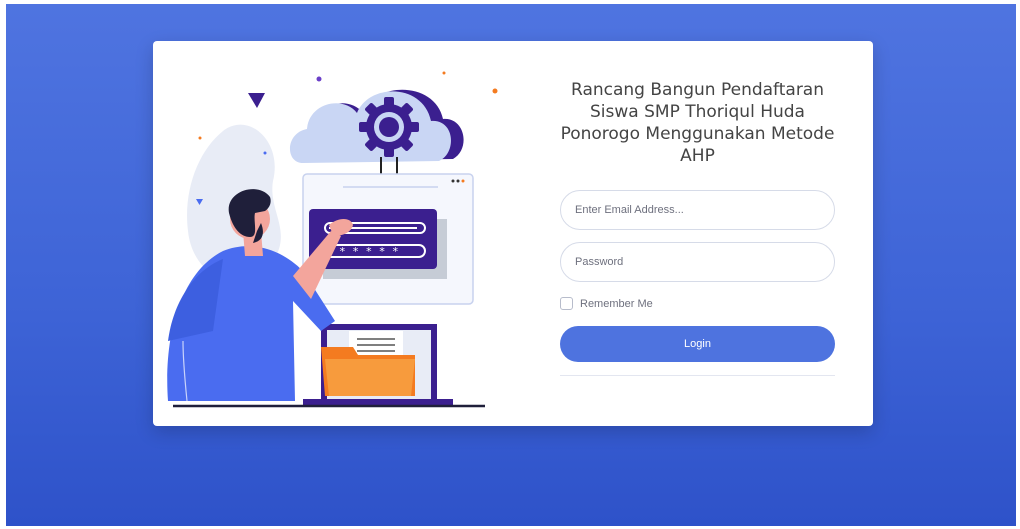 The width and height of the screenshot is (1020, 529). I want to click on login-button: Login, so click(697, 344).